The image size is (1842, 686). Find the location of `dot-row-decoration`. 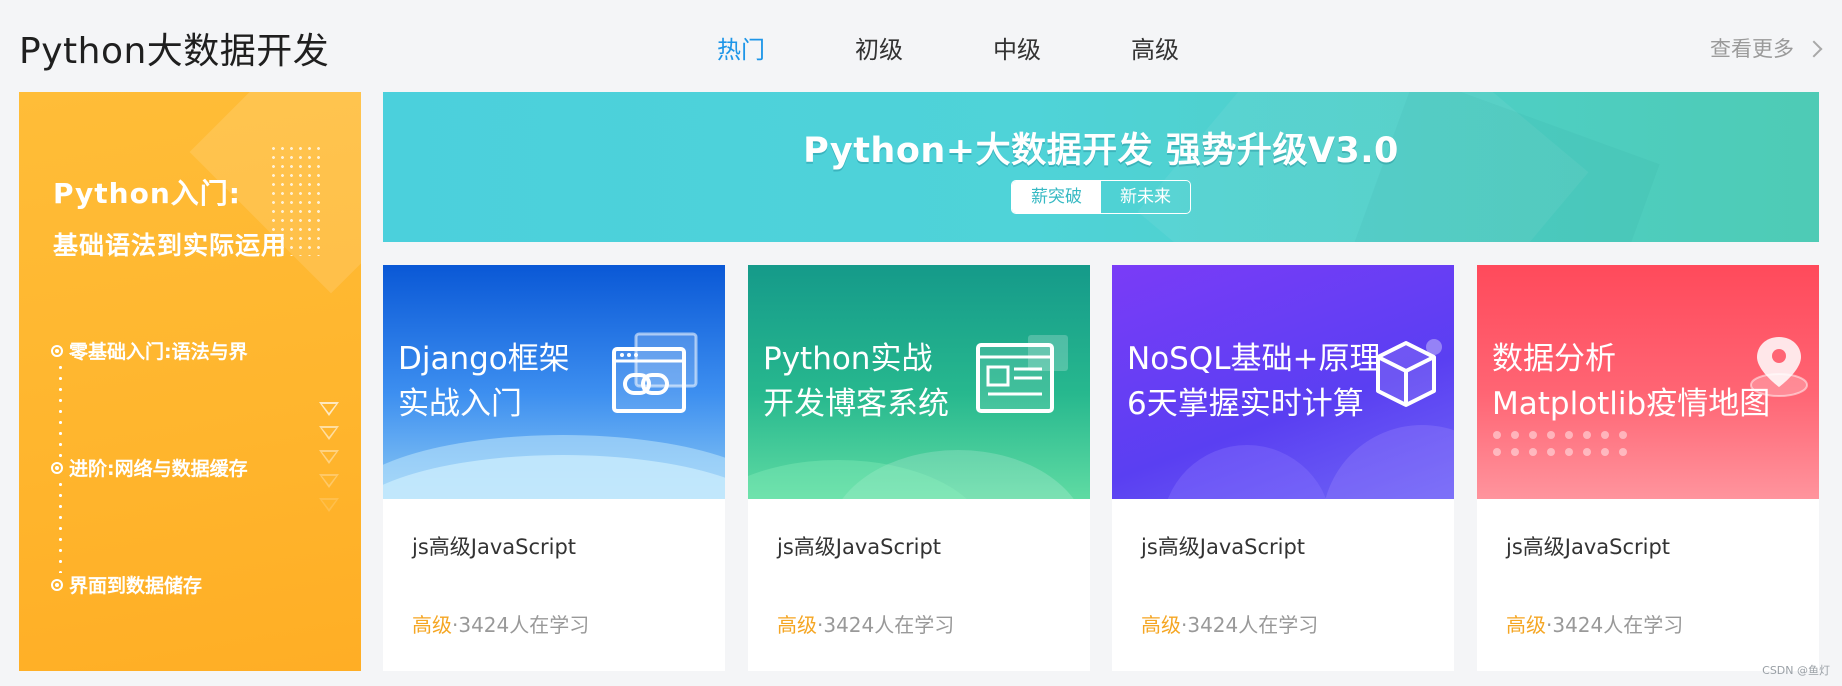

dot-row-decoration is located at coordinates (1560, 443).